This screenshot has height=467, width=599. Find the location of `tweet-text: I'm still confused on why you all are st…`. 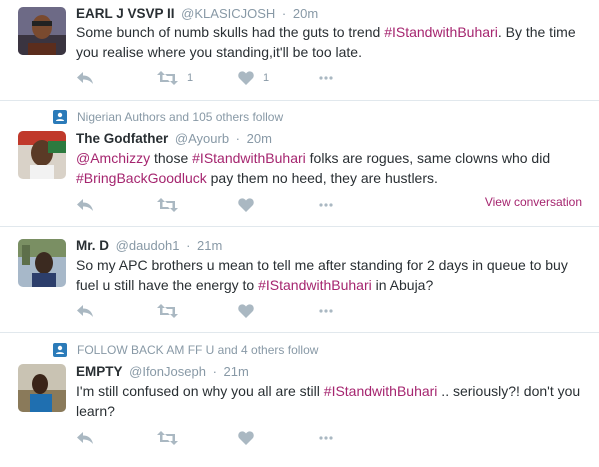

tweet-text: I'm still confused on why you all are st… is located at coordinates (336, 401).